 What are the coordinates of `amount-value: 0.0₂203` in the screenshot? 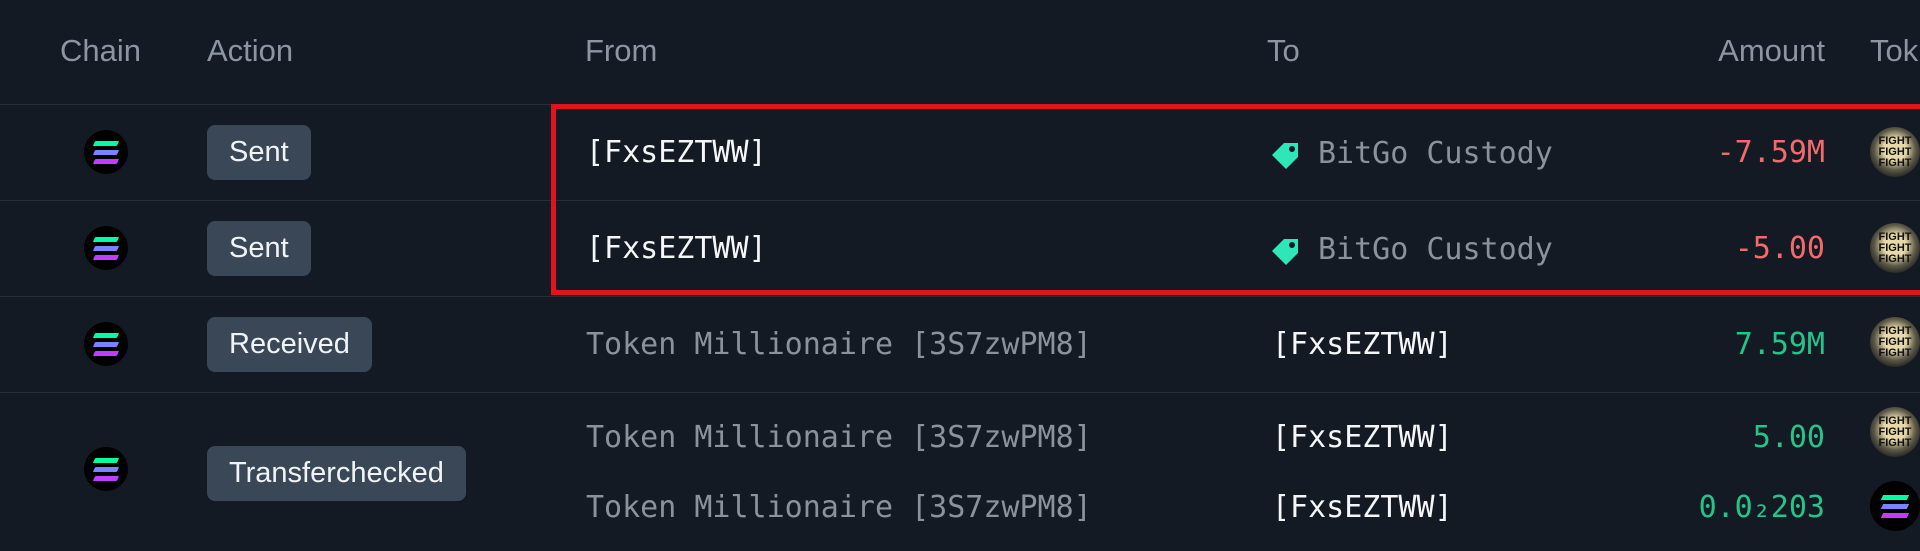 It's located at (1761, 507).